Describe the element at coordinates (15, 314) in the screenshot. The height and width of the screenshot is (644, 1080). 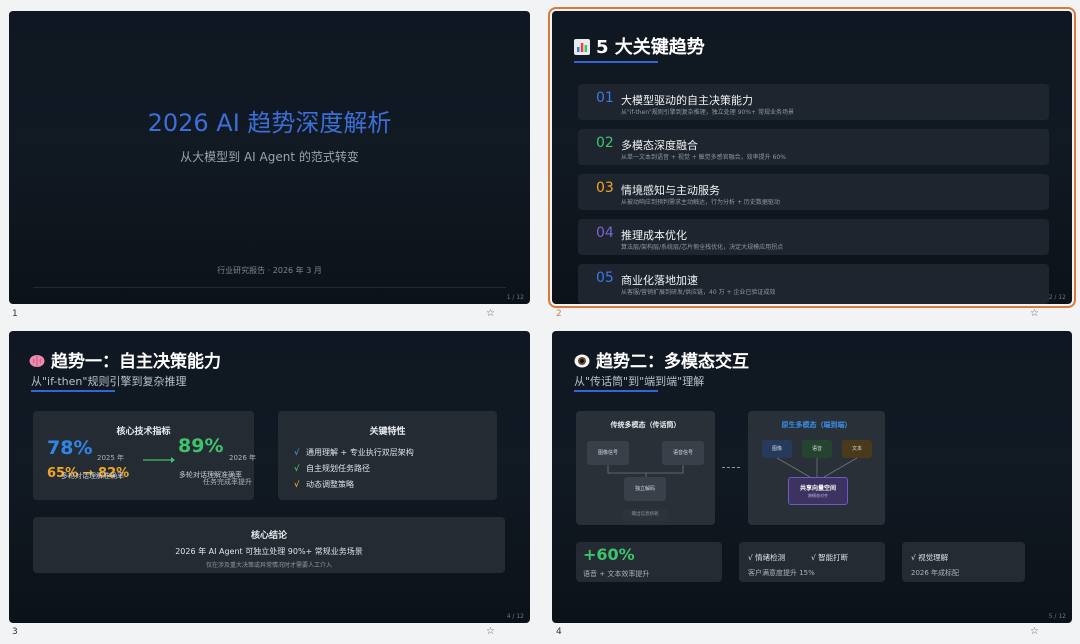
I see `slide-index-1: 1` at that location.